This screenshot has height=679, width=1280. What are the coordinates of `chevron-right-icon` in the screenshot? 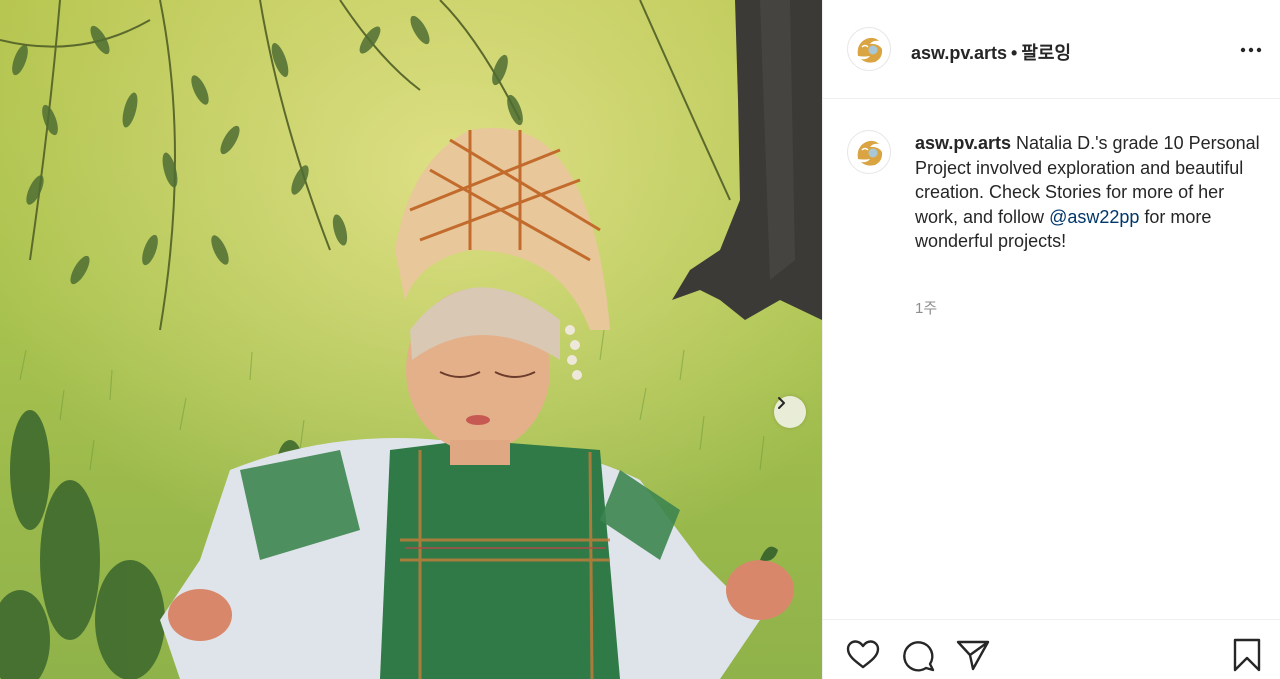 It's located at (781, 403).